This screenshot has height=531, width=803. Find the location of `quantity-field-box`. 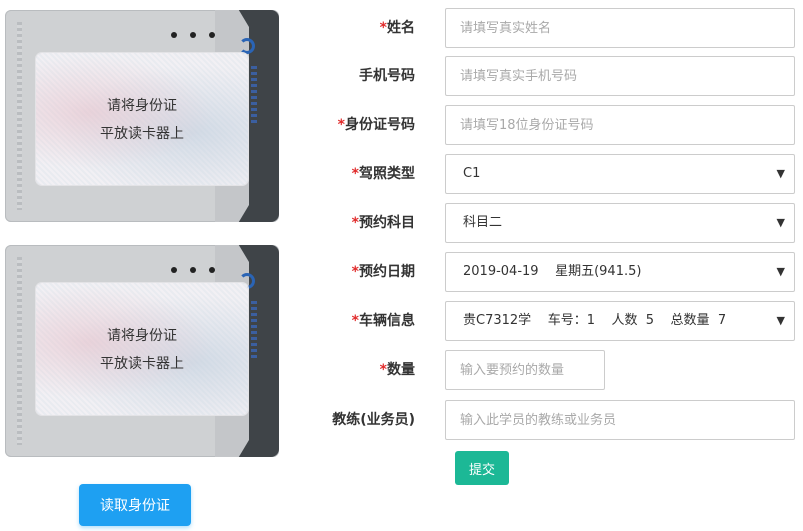

quantity-field-box is located at coordinates (525, 370).